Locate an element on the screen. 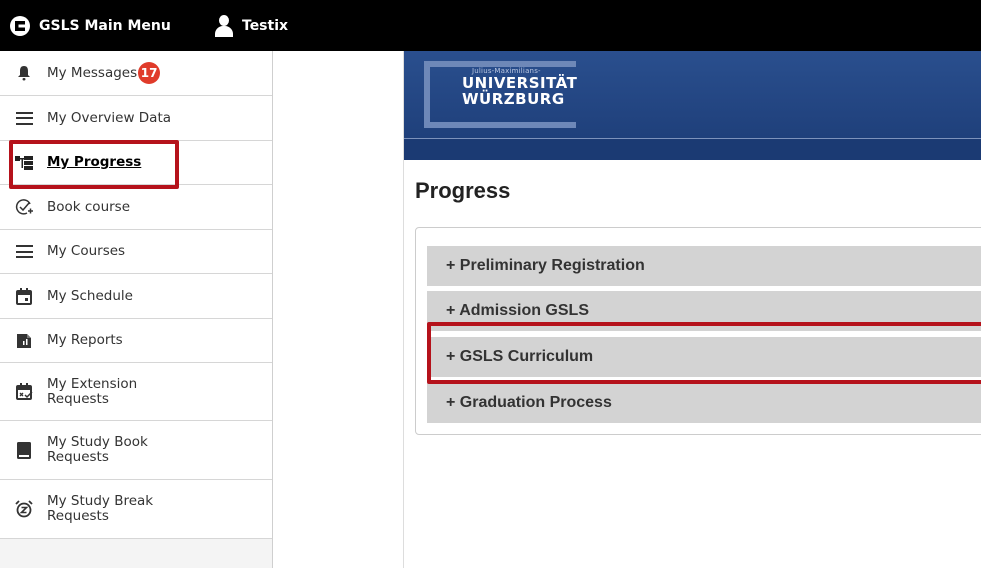  report-icon is located at coordinates (24, 341).